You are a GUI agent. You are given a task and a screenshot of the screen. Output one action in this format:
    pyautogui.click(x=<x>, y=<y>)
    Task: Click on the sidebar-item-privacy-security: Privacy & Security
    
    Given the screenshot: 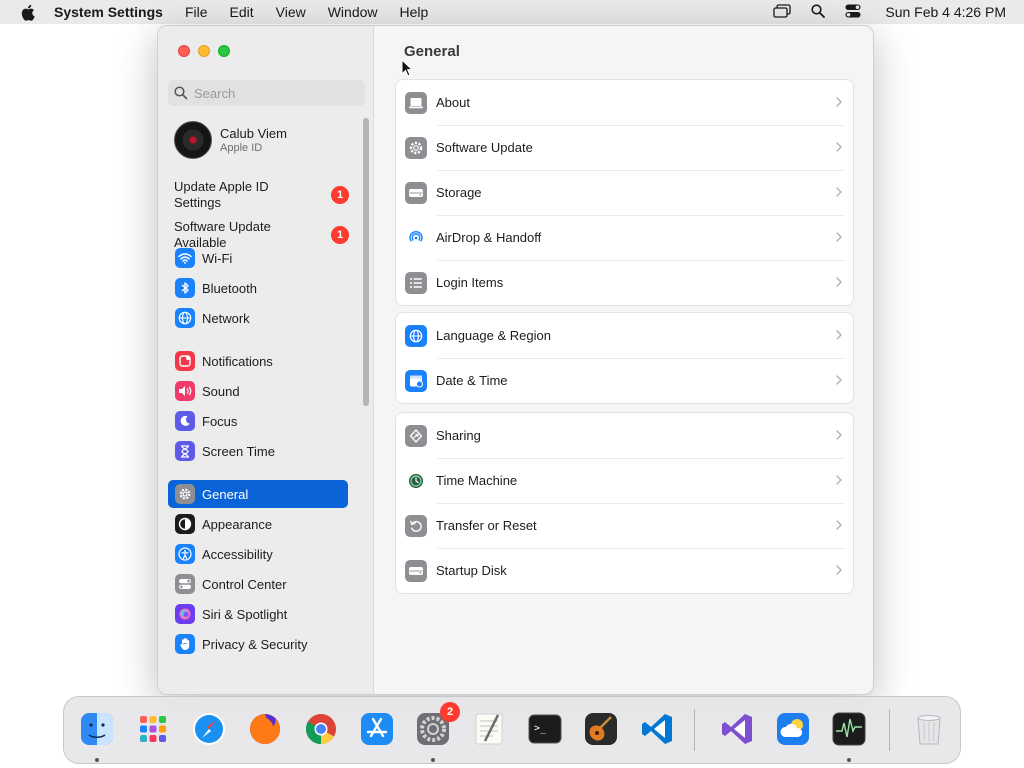 What is the action you would take?
    pyautogui.click(x=258, y=644)
    